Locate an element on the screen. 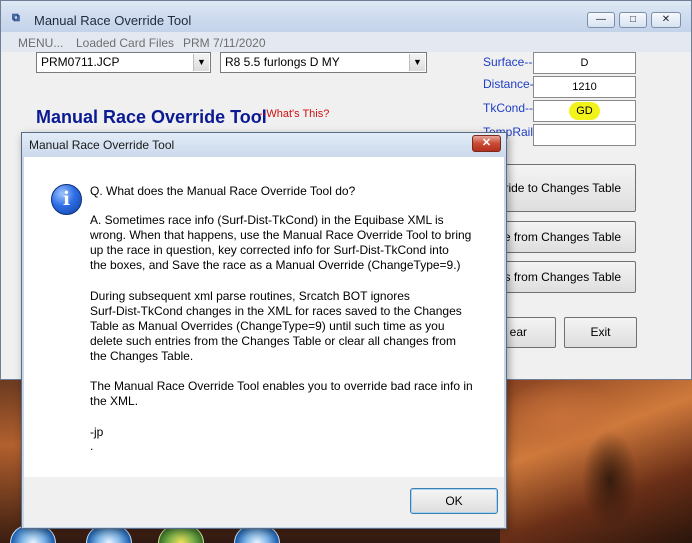 Image resolution: width=692 pixels, height=543 pixels. main-titlebar: ⧉ Manual Race Override Tool — □ ✕ is located at coordinates (346, 16).